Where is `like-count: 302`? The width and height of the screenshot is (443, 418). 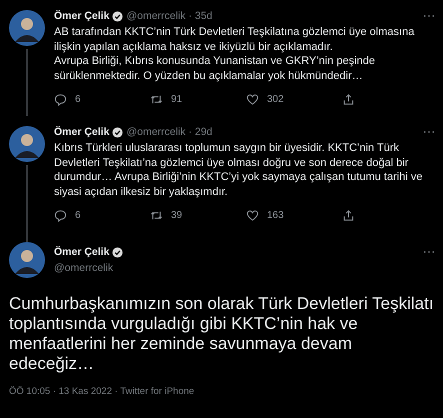 like-count: 302 is located at coordinates (275, 99).